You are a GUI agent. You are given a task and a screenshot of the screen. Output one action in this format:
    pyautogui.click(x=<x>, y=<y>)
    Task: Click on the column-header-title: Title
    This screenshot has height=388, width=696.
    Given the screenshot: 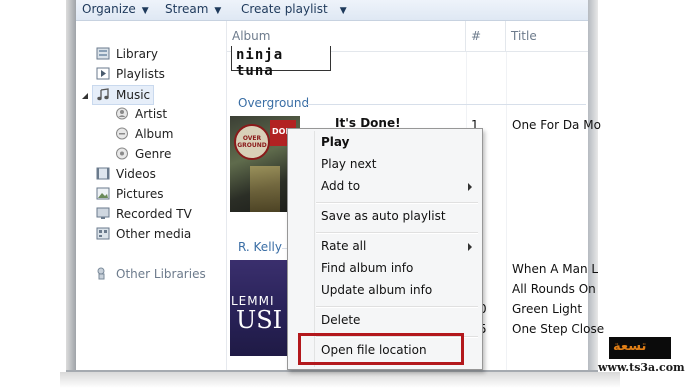 What is the action you would take?
    pyautogui.click(x=549, y=36)
    